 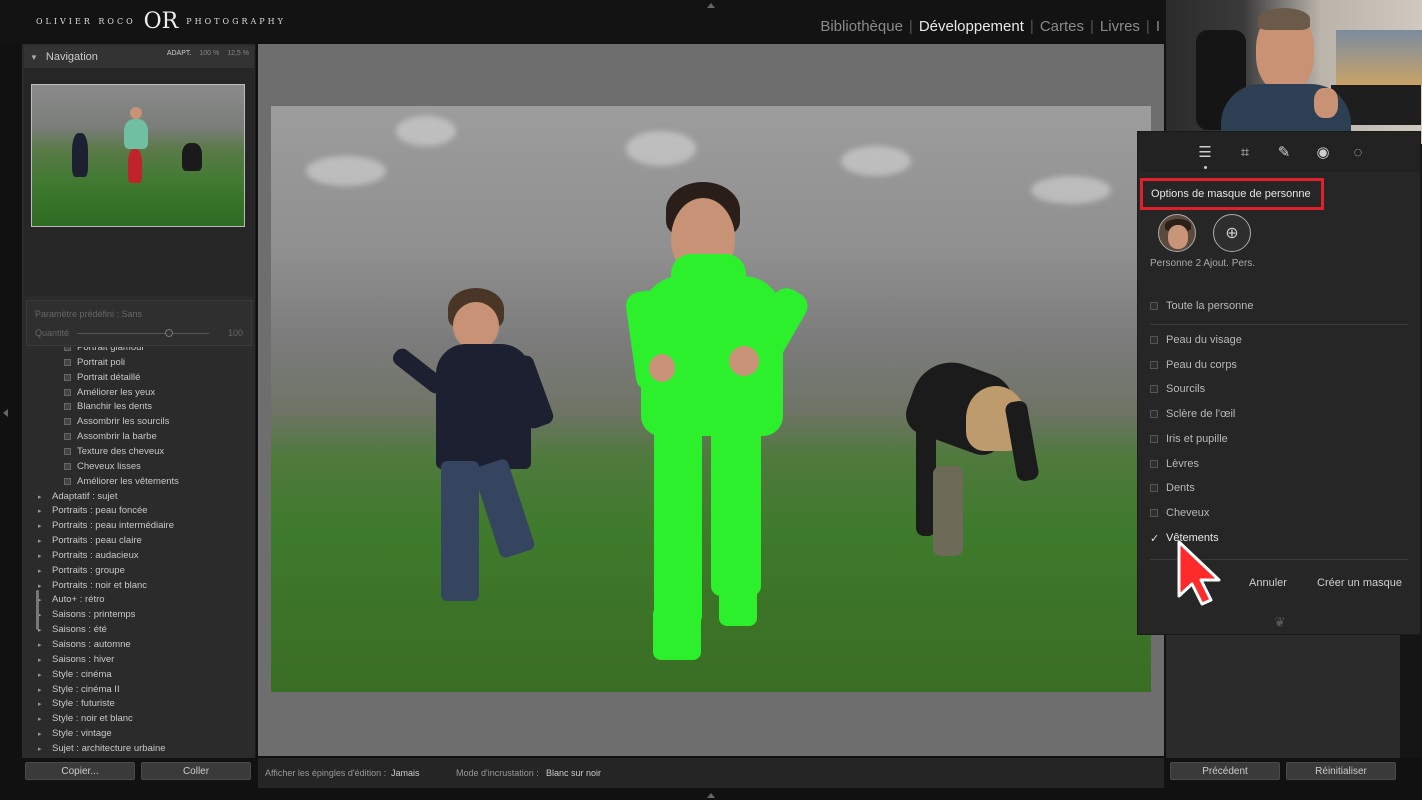 I want to click on module-develop: Développement, so click(x=971, y=26).